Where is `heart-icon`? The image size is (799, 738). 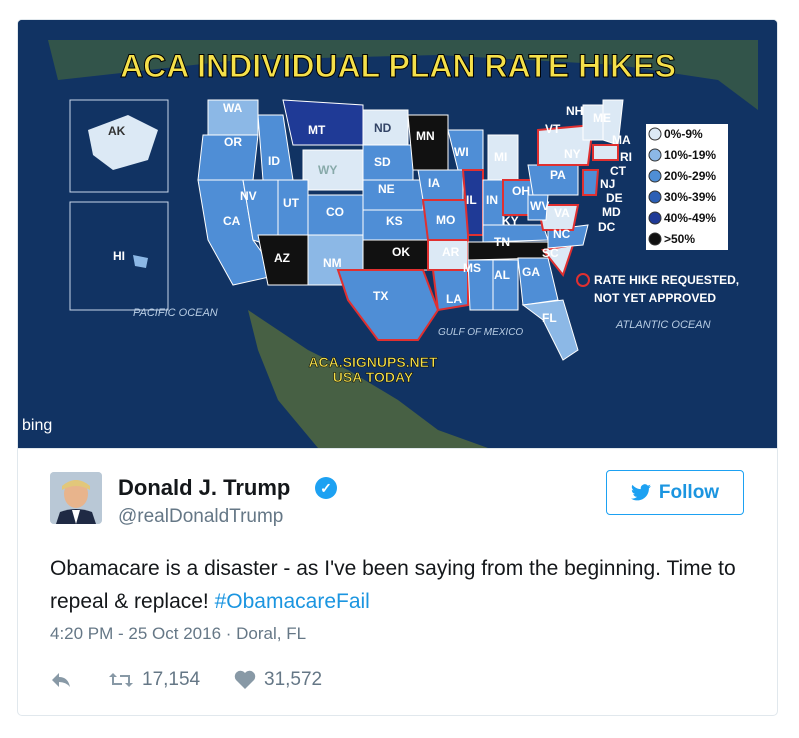 heart-icon is located at coordinates (245, 679).